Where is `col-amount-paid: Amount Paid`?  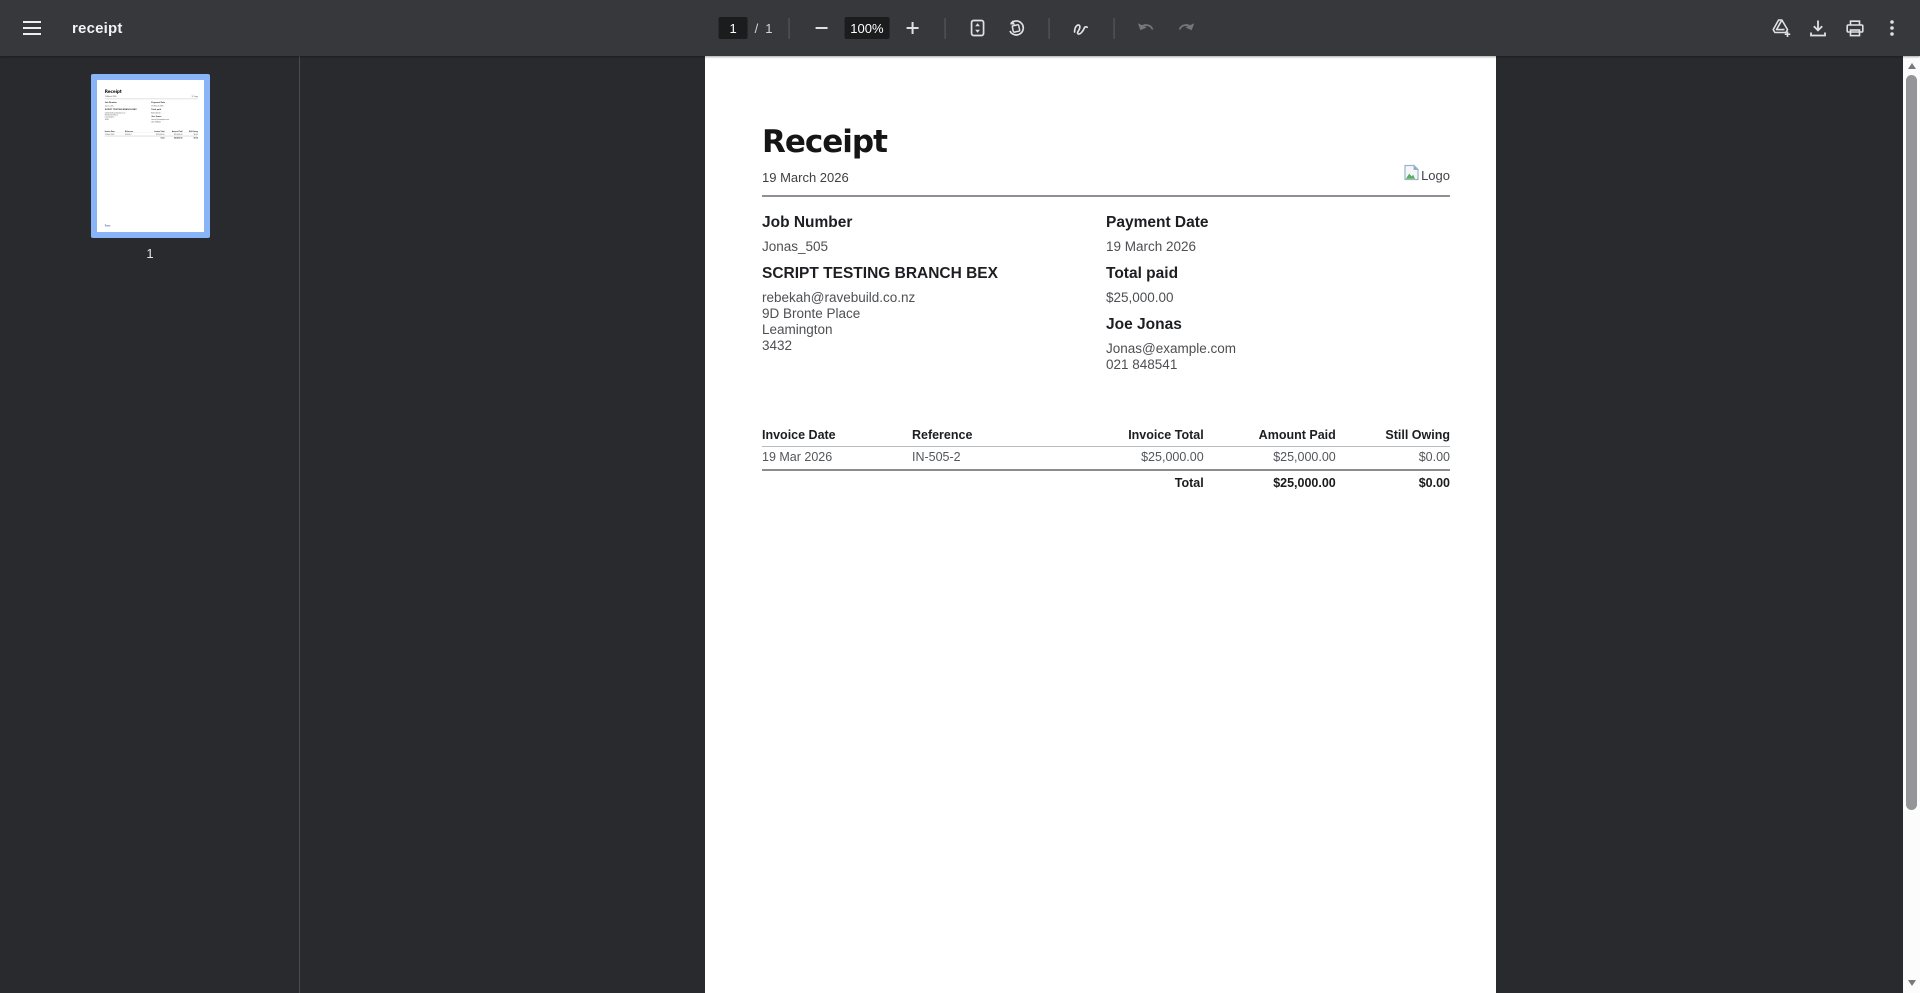 col-amount-paid: Amount Paid is located at coordinates (1269, 437).